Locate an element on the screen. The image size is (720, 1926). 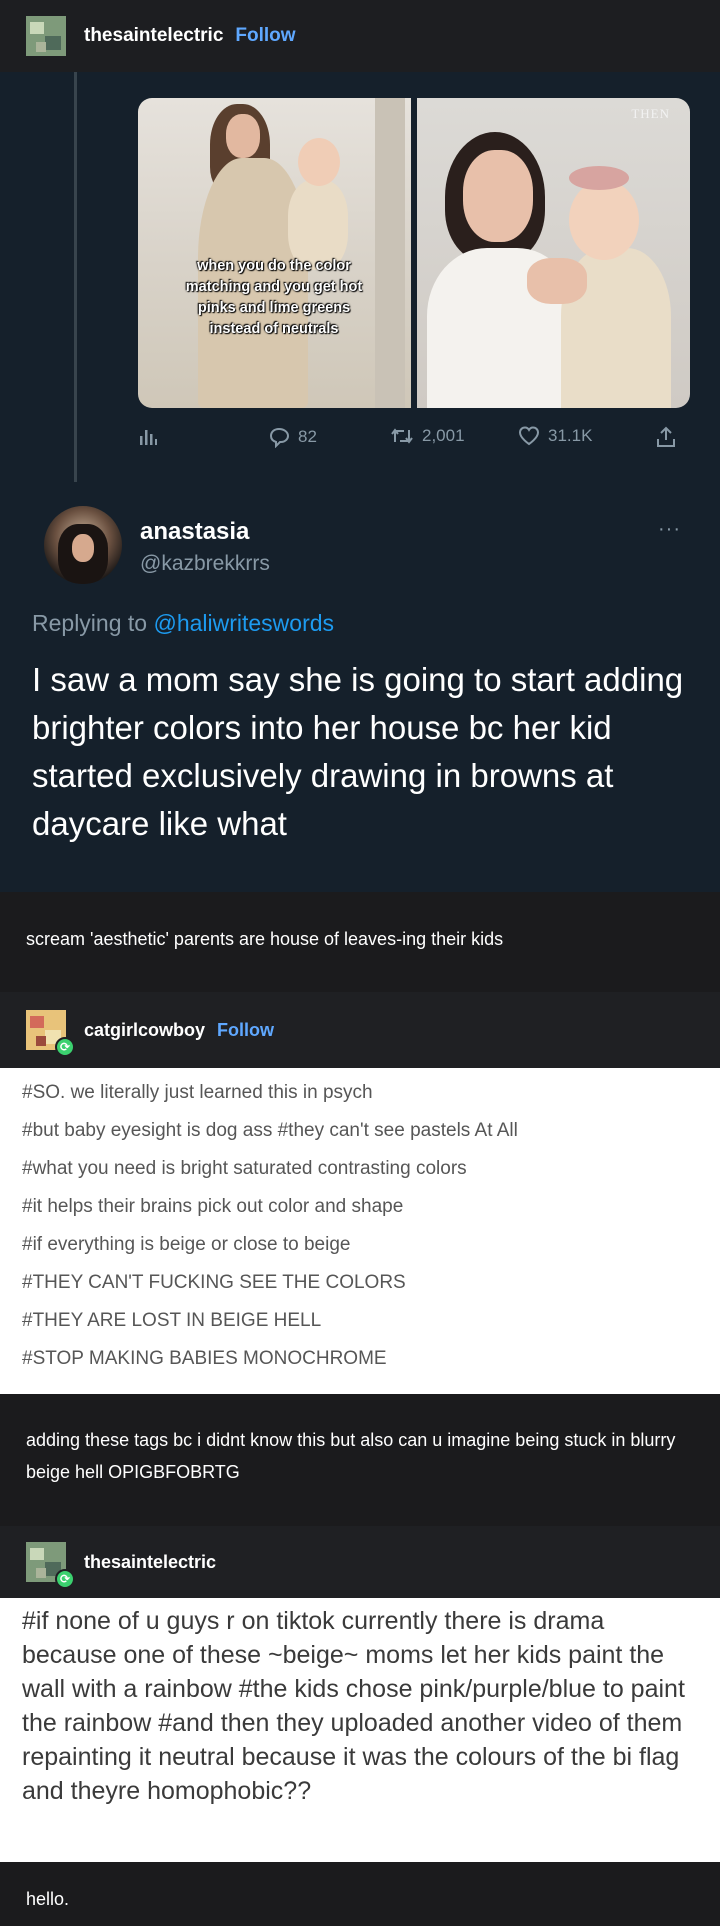
reply-count: 82 is located at coordinates (307, 436).